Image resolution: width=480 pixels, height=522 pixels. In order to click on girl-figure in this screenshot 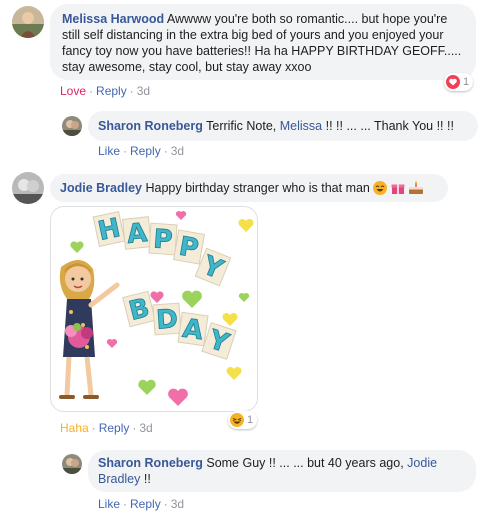, I will do `click(89, 329)`.